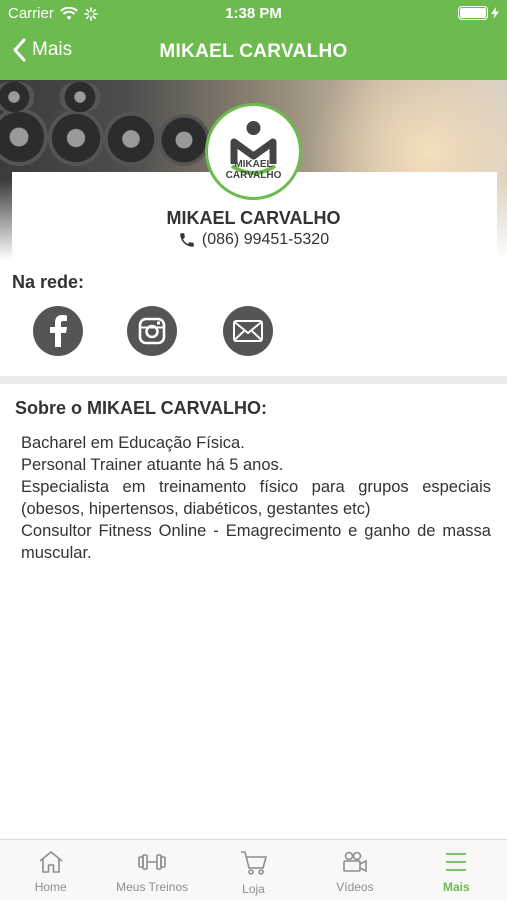  What do you see at coordinates (355, 887) in the screenshot?
I see `tab-label: Vídeos` at bounding box center [355, 887].